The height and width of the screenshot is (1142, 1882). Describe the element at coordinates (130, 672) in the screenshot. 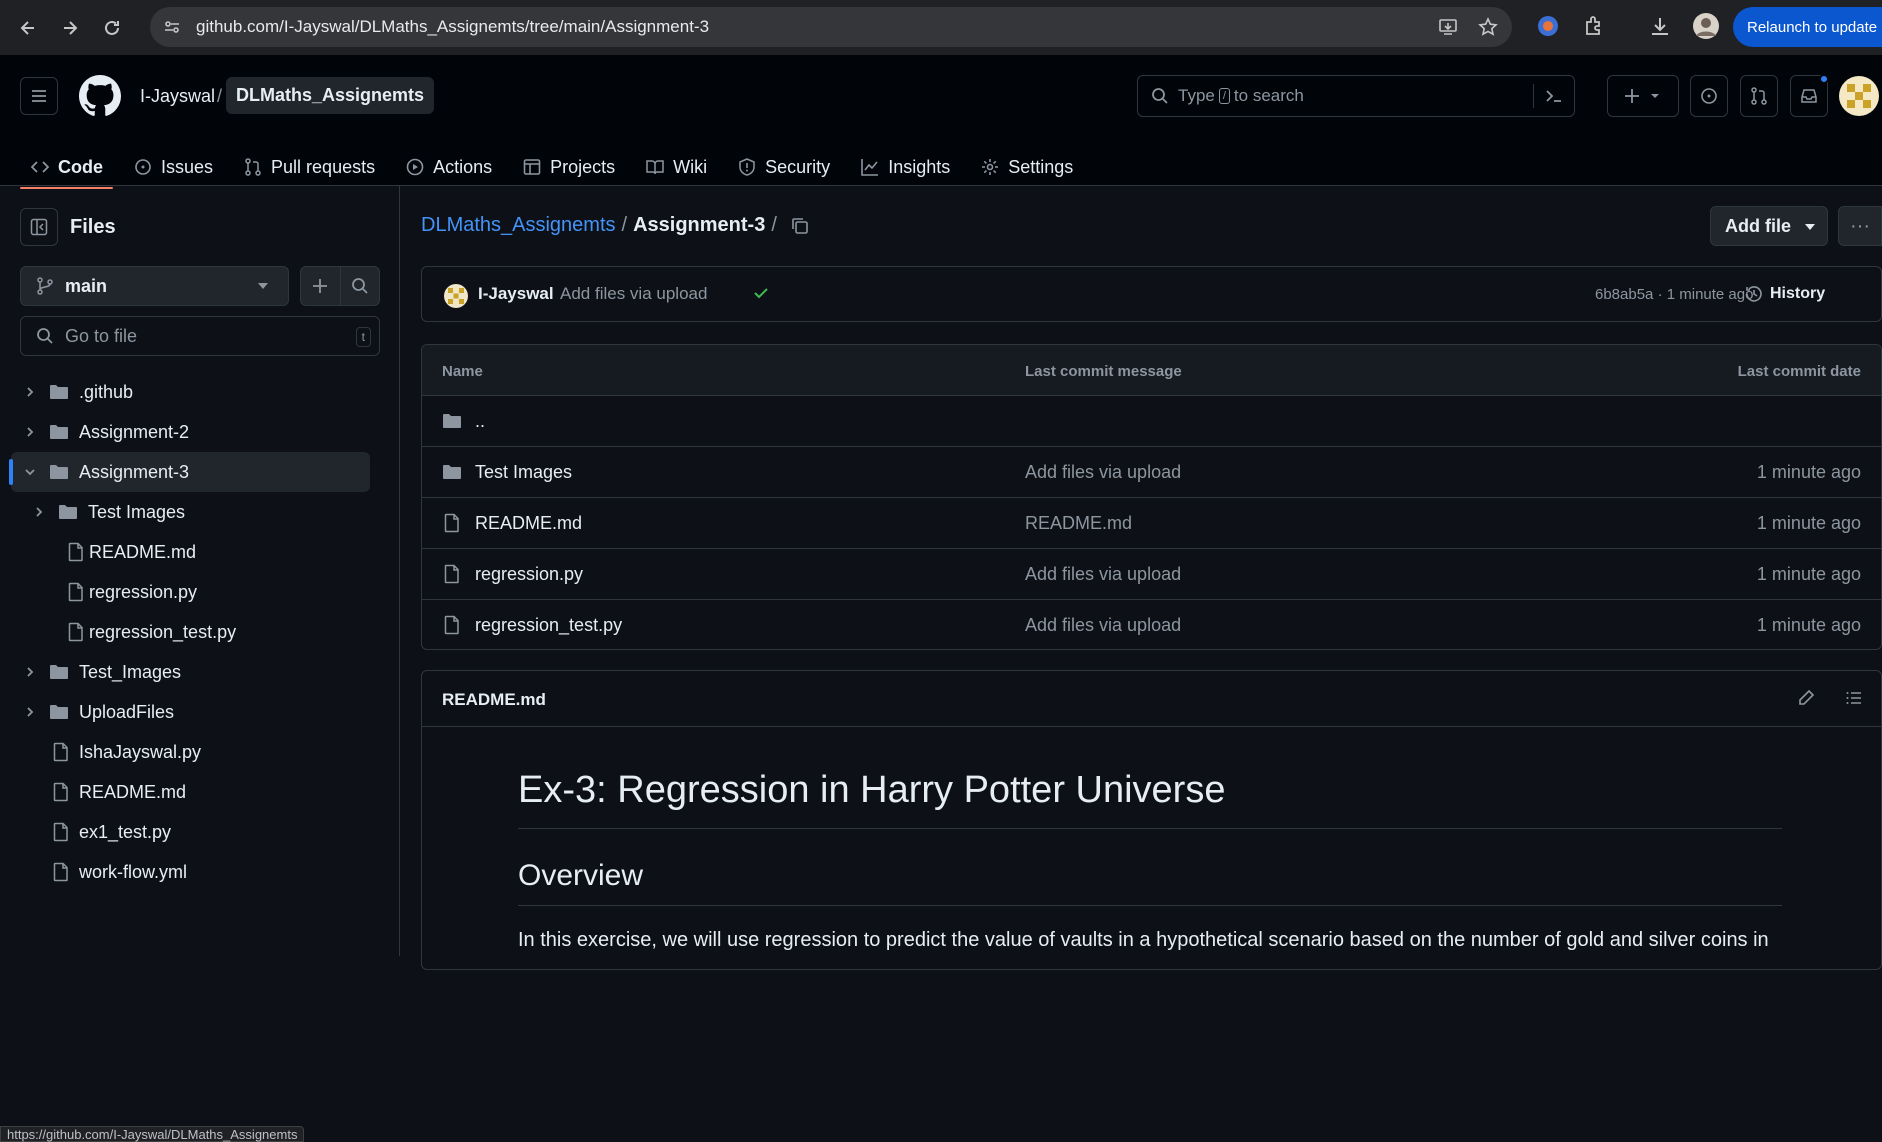

I see `tree-item-label: Test_Images` at that location.